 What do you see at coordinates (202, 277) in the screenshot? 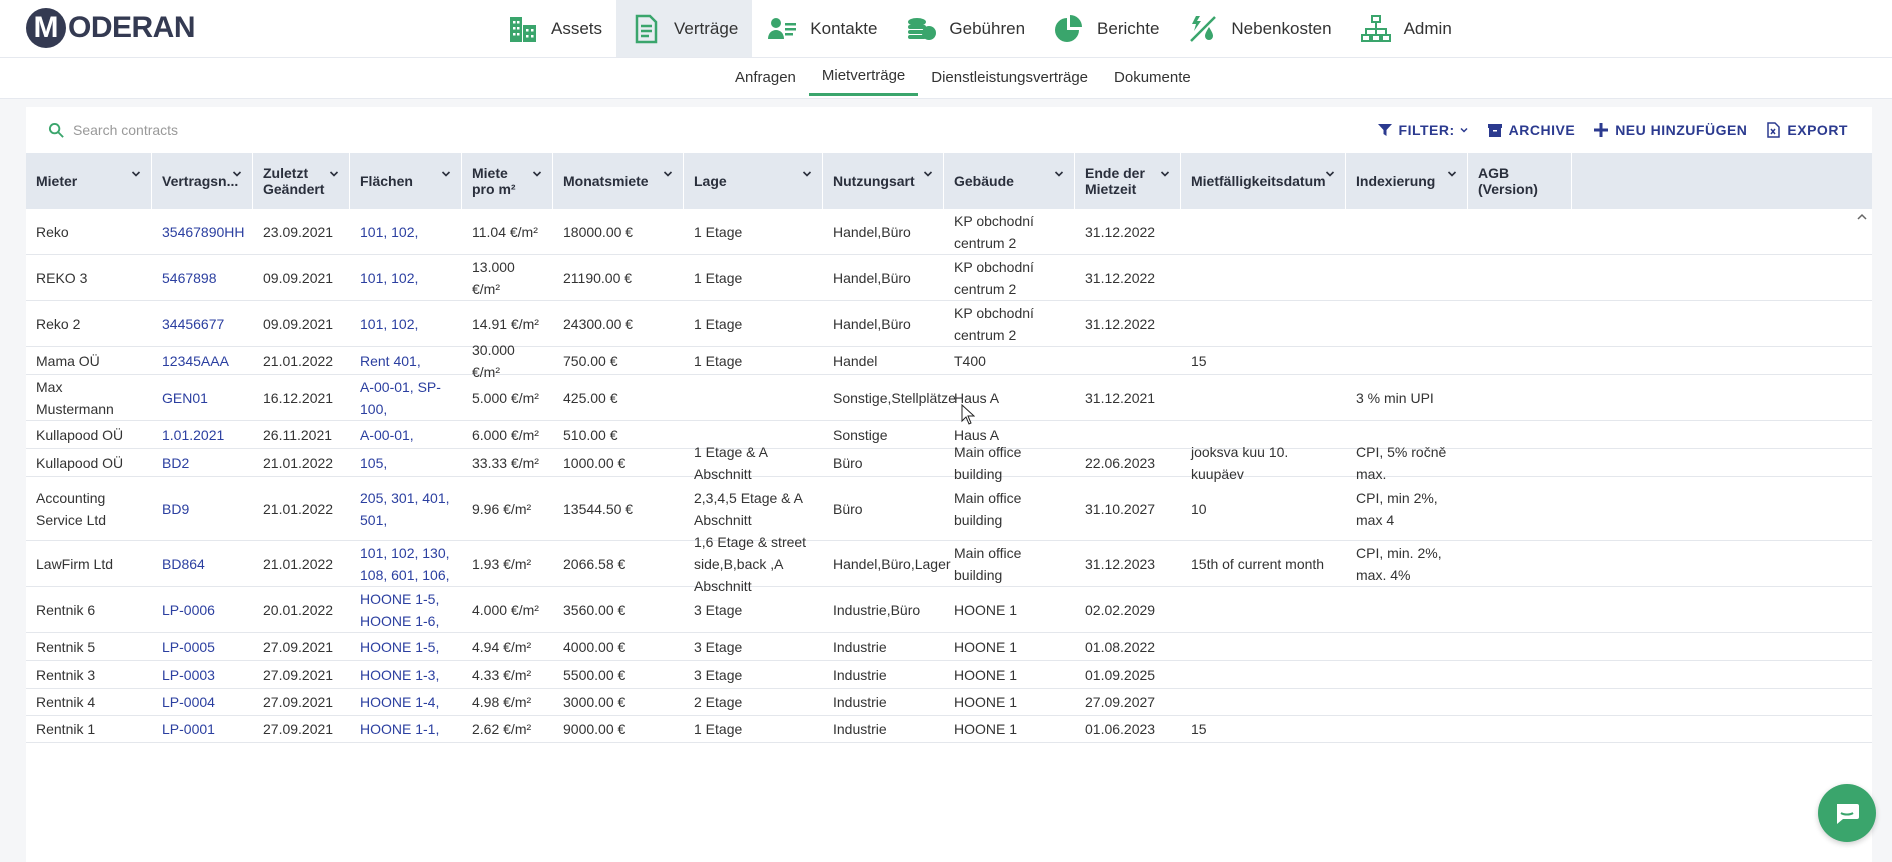
I see `cell-contract-number: 5467898` at bounding box center [202, 277].